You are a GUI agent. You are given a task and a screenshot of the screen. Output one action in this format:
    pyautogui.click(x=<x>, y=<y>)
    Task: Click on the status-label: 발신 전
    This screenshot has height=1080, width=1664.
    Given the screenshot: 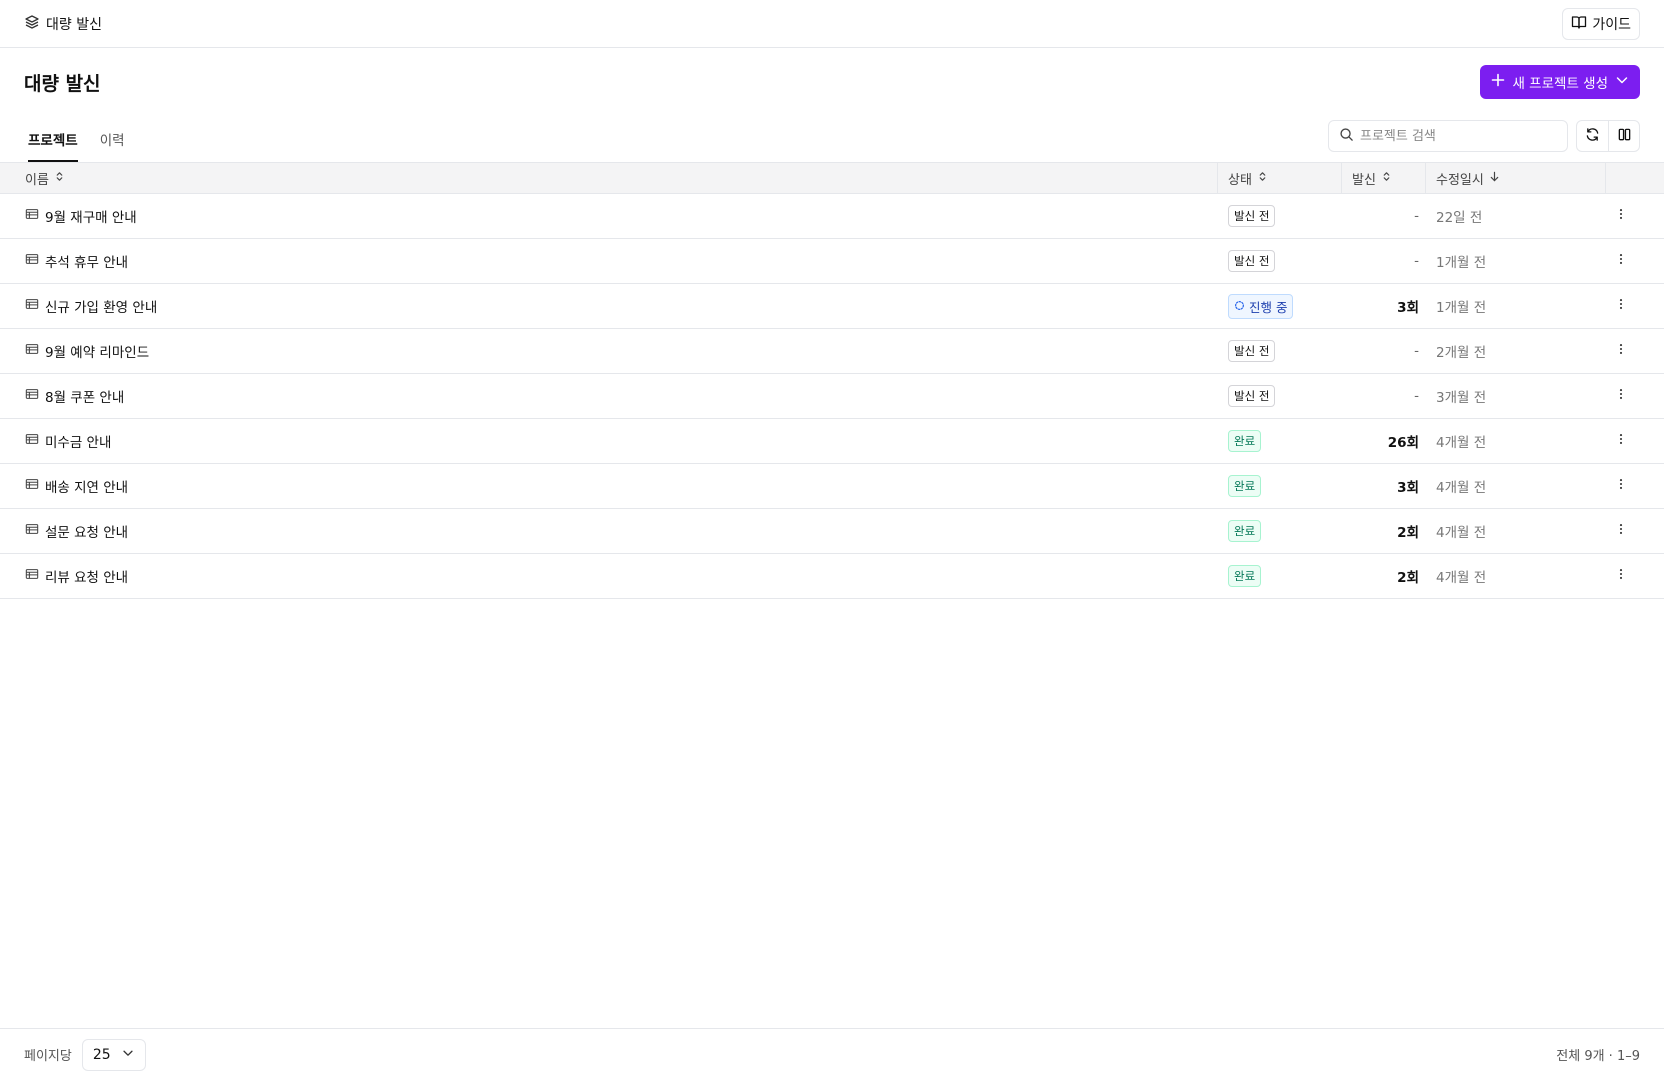 What is the action you would take?
    pyautogui.click(x=1252, y=261)
    